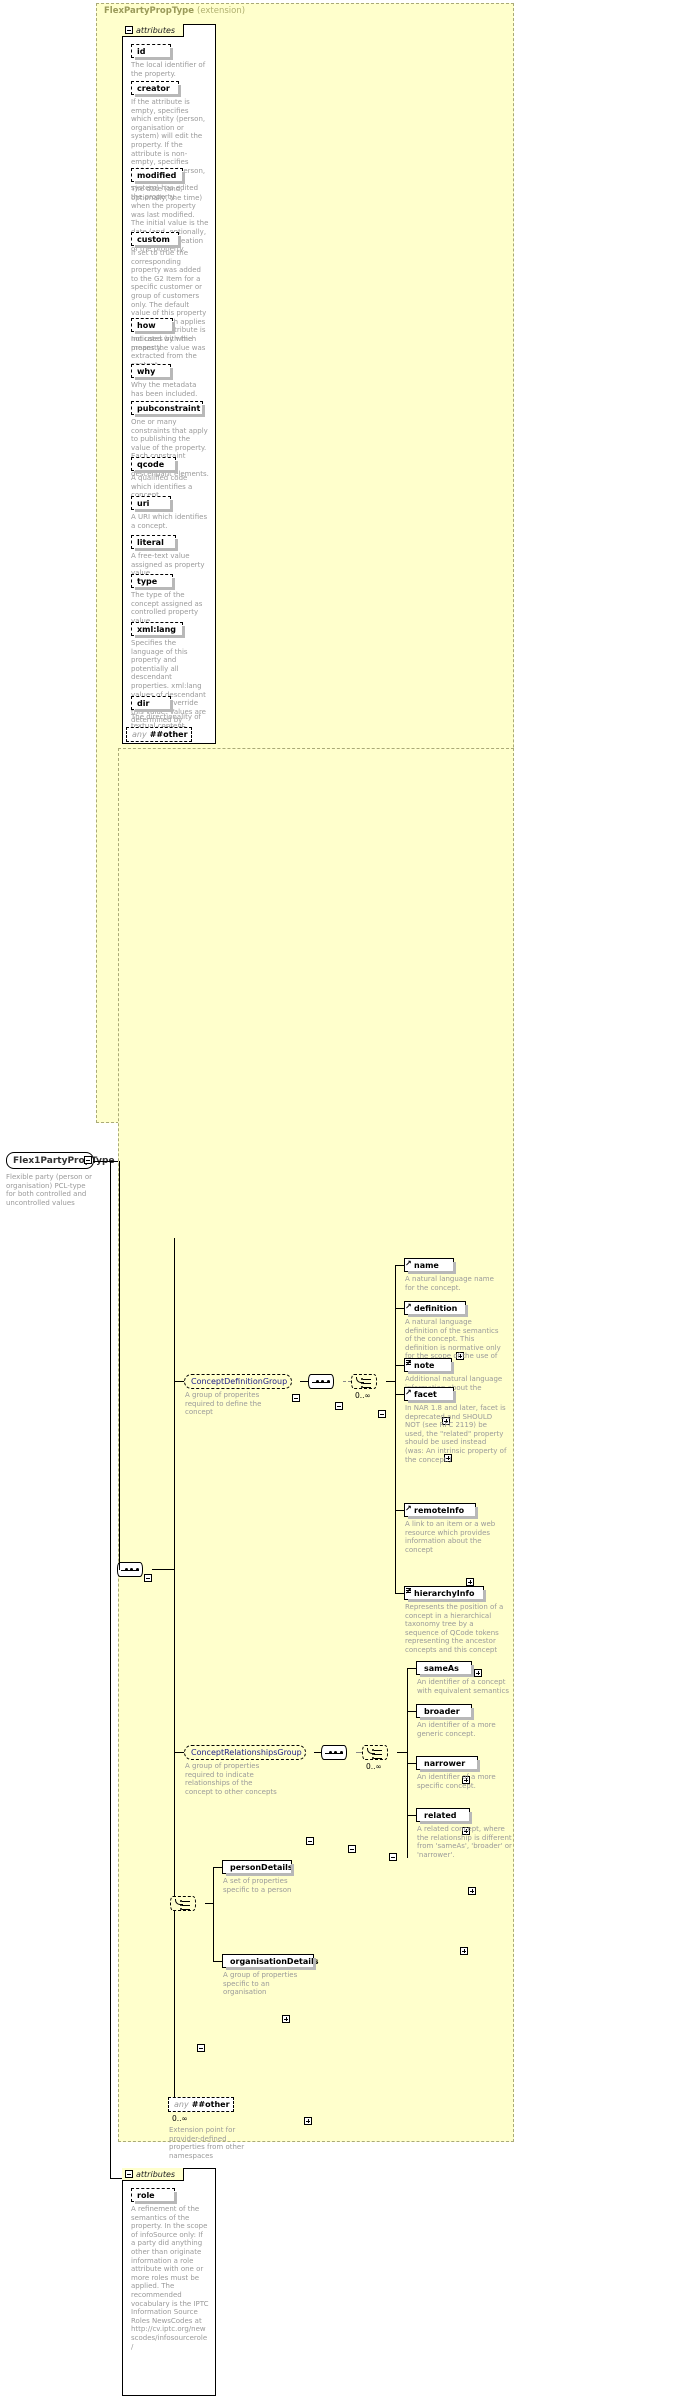  Describe the element at coordinates (159, 734) in the screenshot. I see `any-node-top: any ##other` at that location.